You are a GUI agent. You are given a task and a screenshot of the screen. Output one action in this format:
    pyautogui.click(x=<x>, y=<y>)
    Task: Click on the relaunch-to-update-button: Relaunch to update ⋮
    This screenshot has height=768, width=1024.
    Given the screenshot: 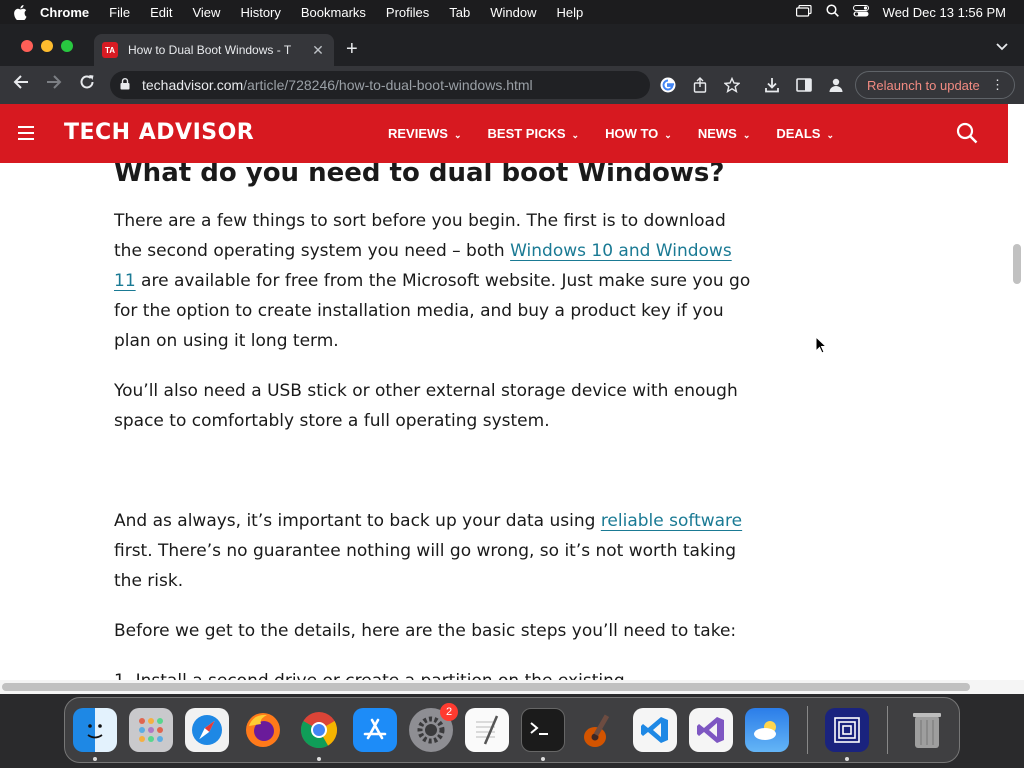 What is the action you would take?
    pyautogui.click(x=935, y=85)
    